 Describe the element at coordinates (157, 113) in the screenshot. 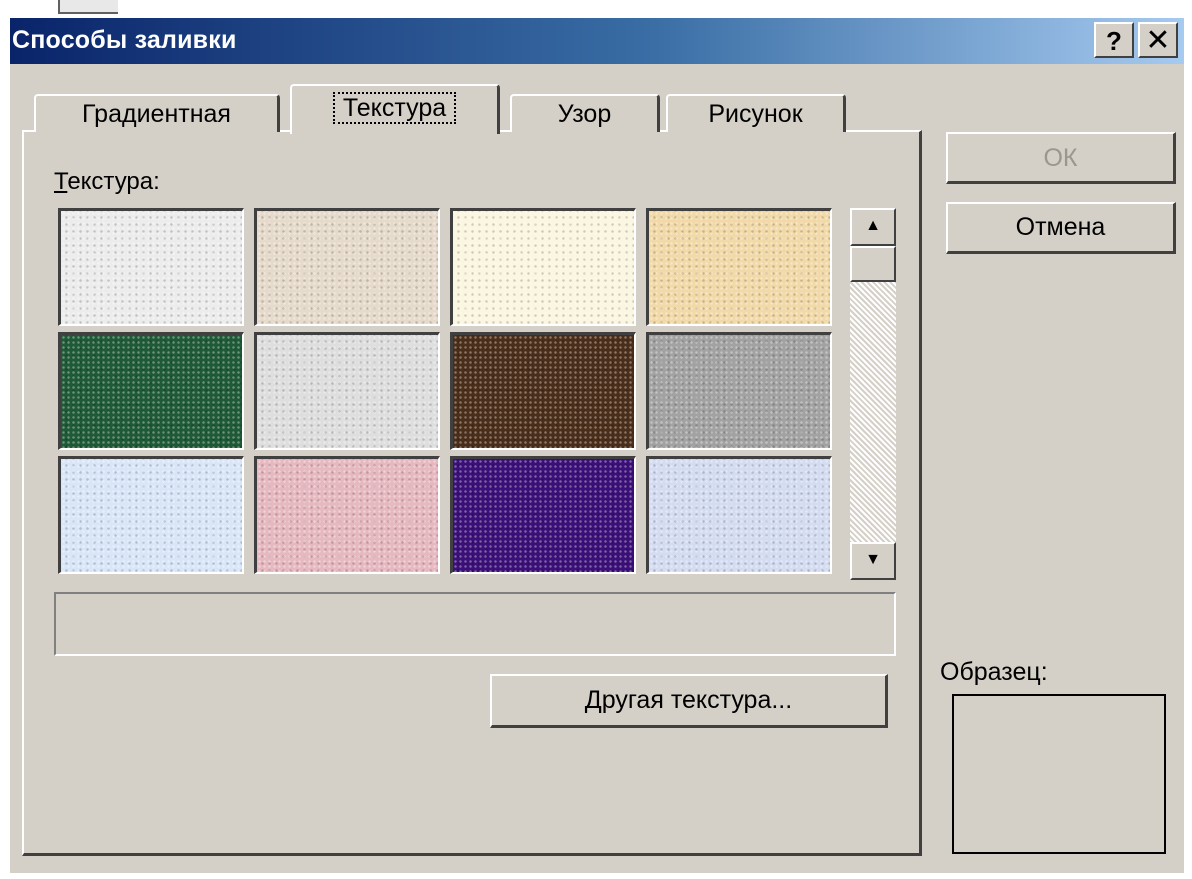

I see `tab-gradient: Градиентная` at that location.